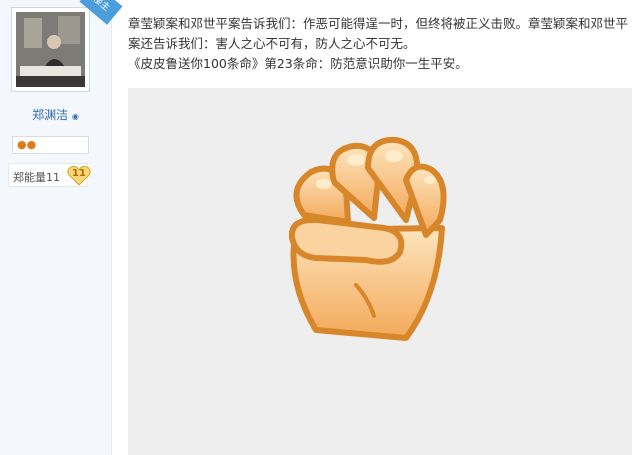 The image size is (641, 455). I want to click on avatar-frame, so click(50, 49).